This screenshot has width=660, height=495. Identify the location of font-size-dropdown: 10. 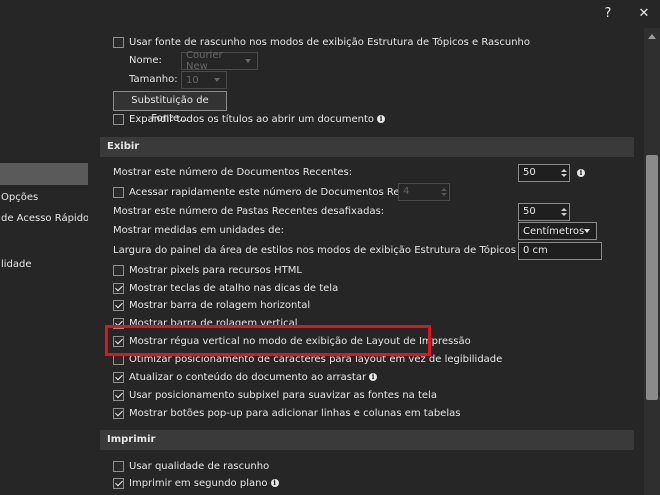
(204, 80).